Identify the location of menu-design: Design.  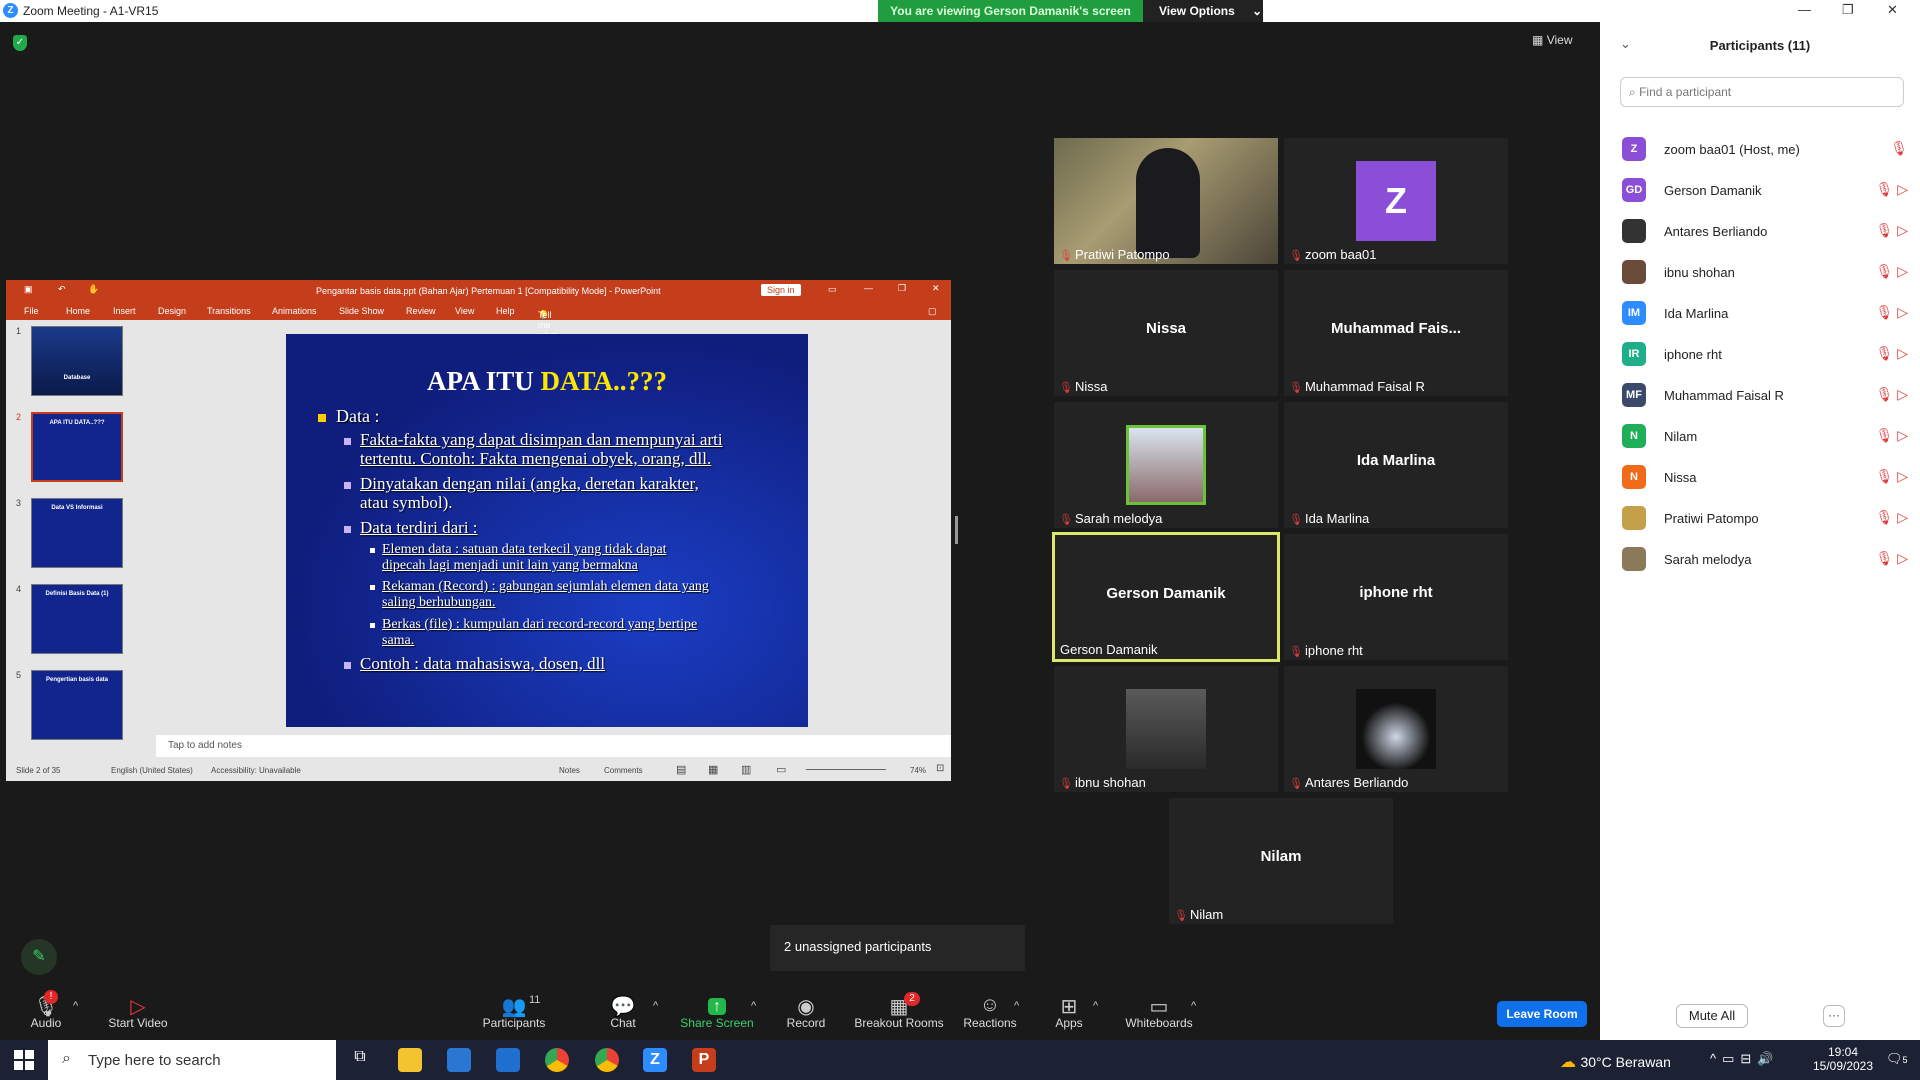
(172, 311).